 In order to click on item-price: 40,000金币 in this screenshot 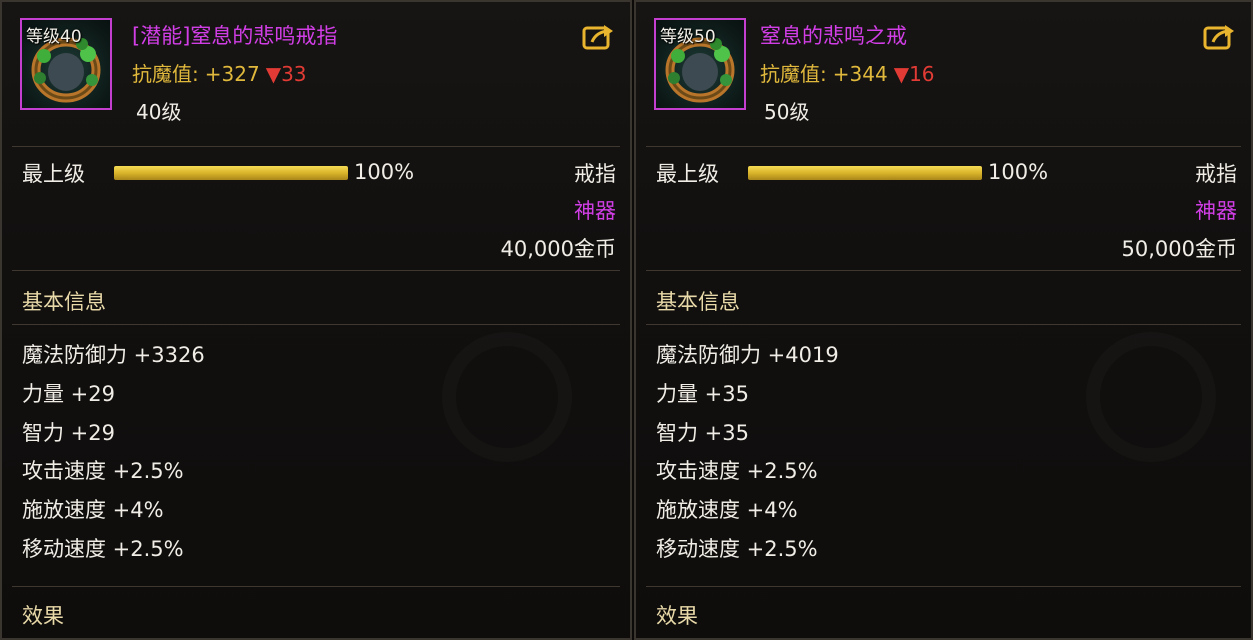, I will do `click(558, 249)`.